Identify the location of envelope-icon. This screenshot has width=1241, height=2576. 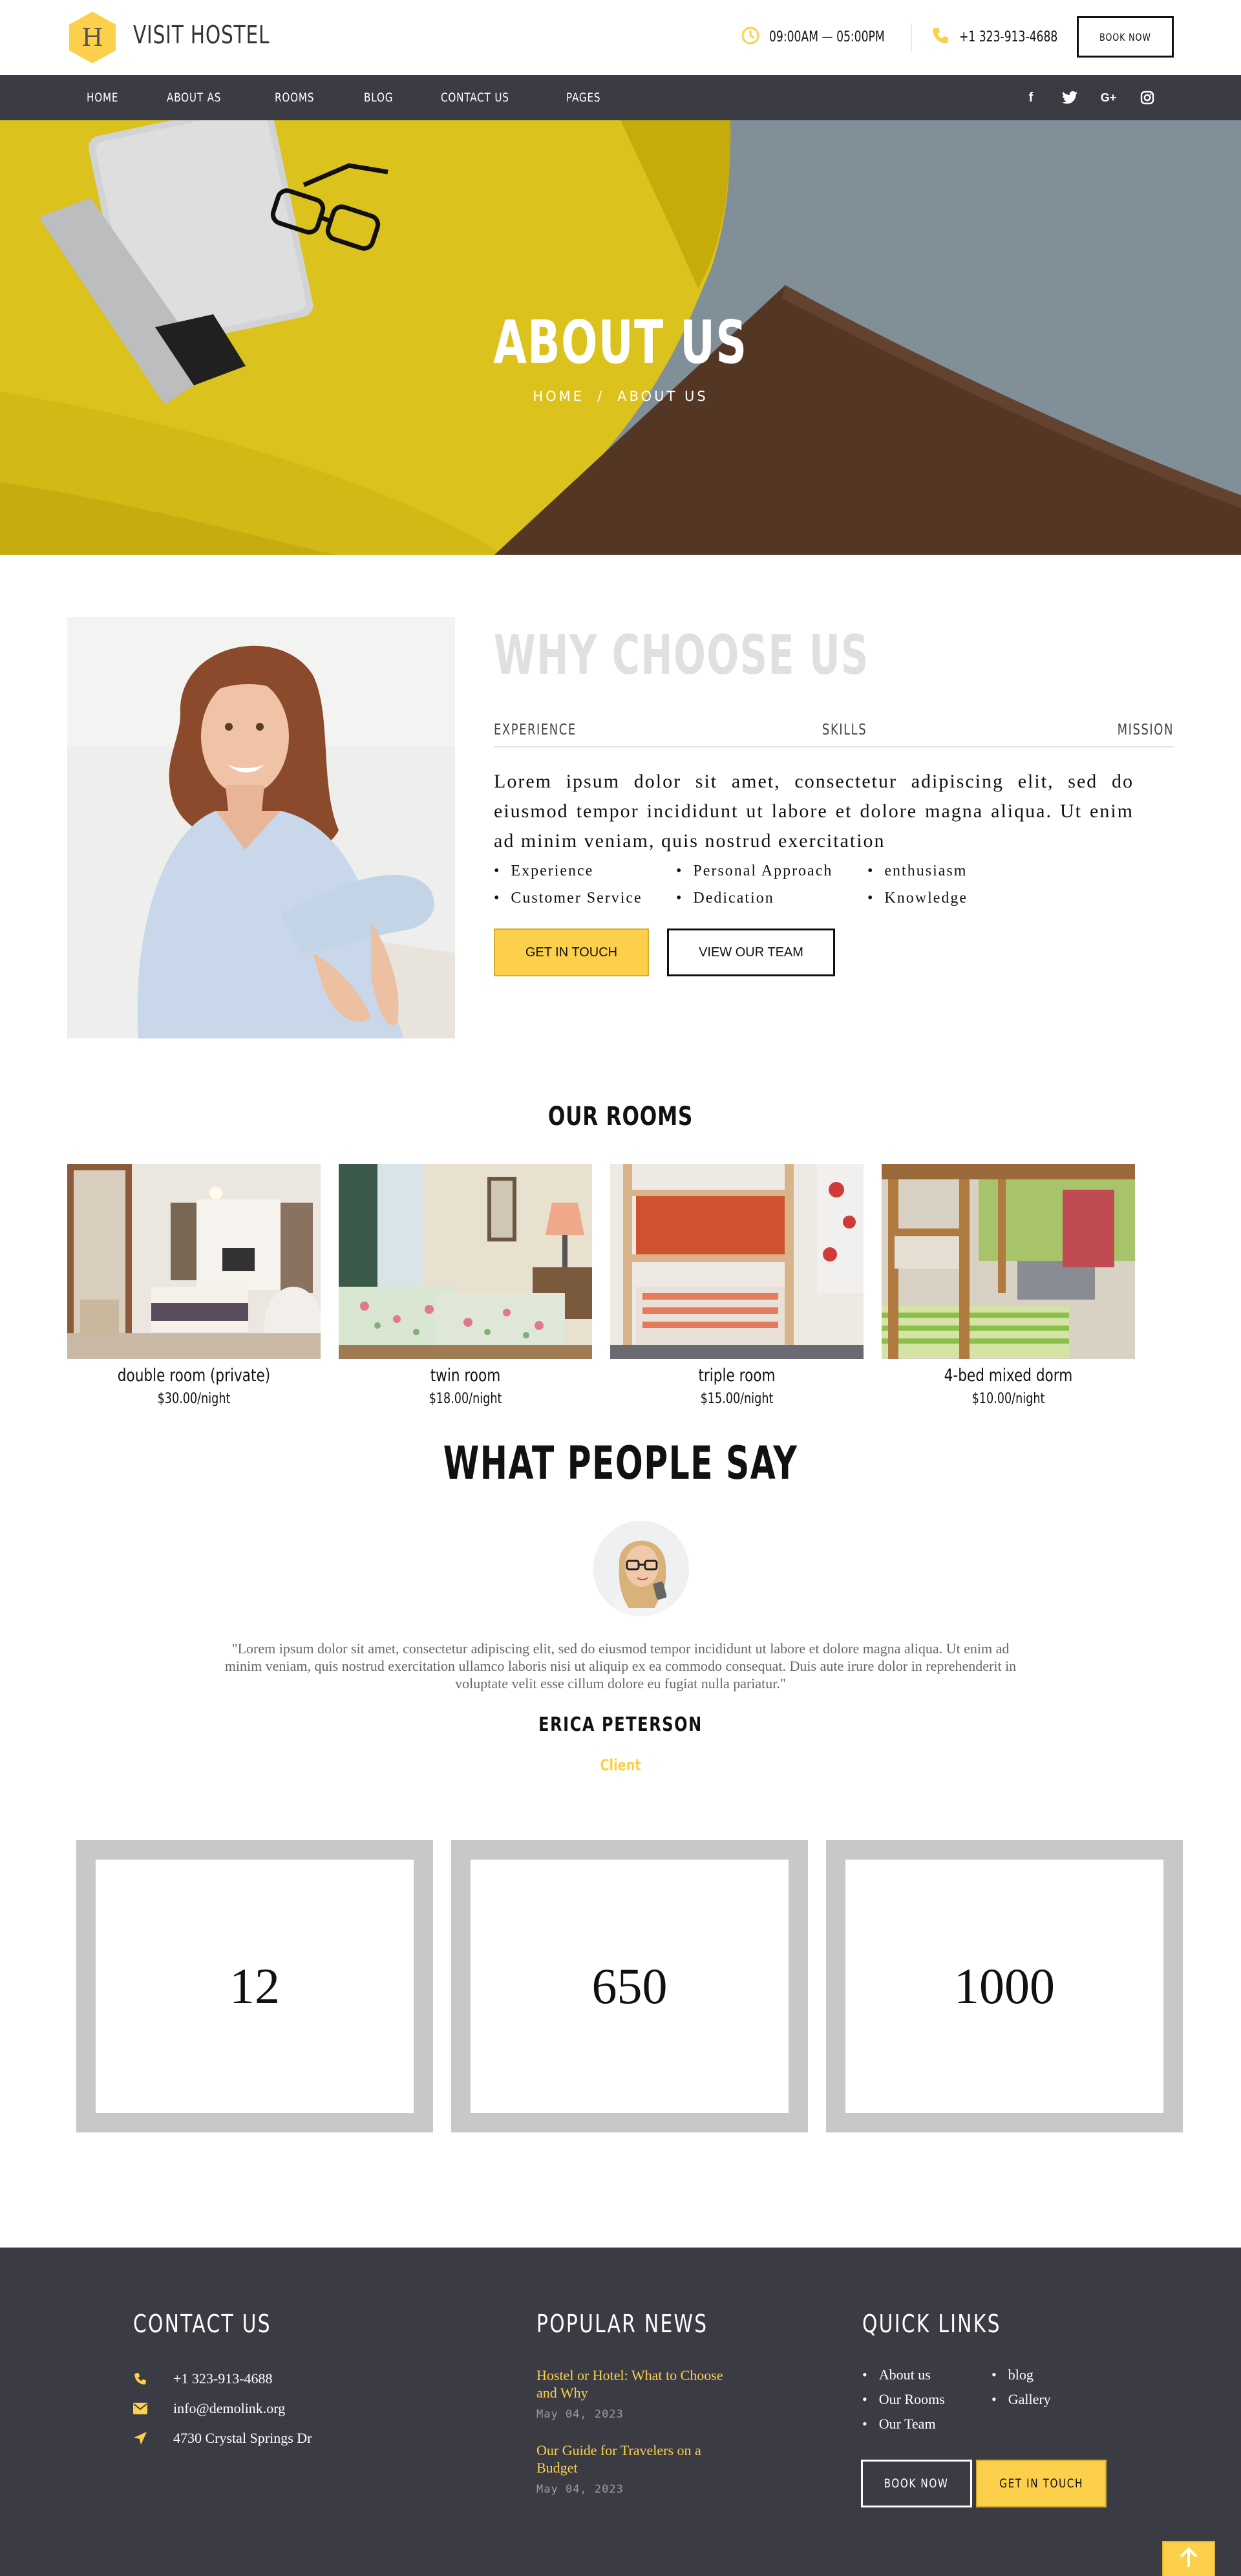
(140, 2408).